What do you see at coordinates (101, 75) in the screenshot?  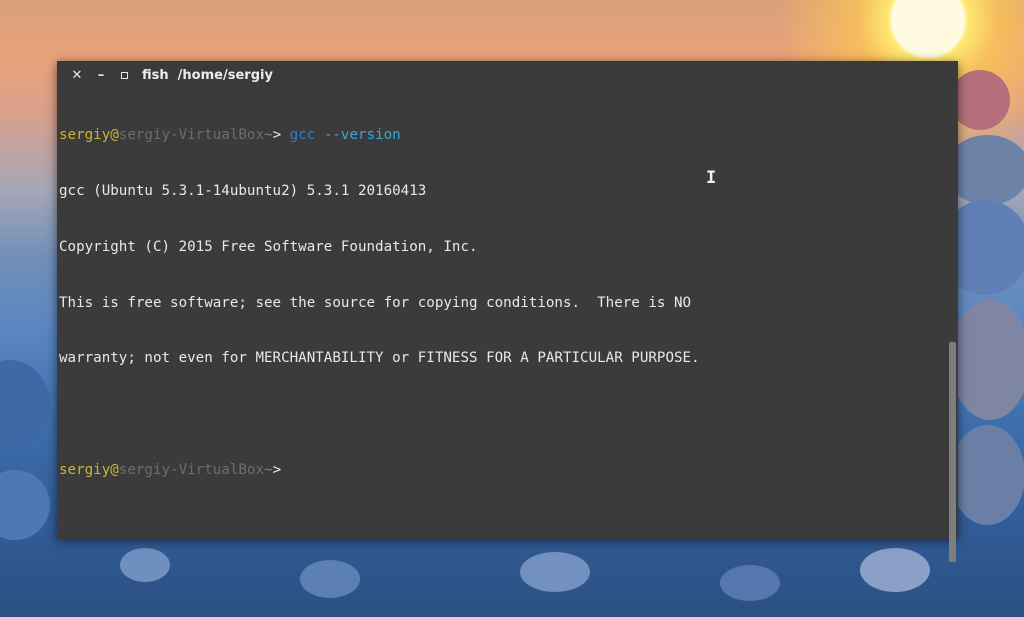 I see `minimize-icon: –` at bounding box center [101, 75].